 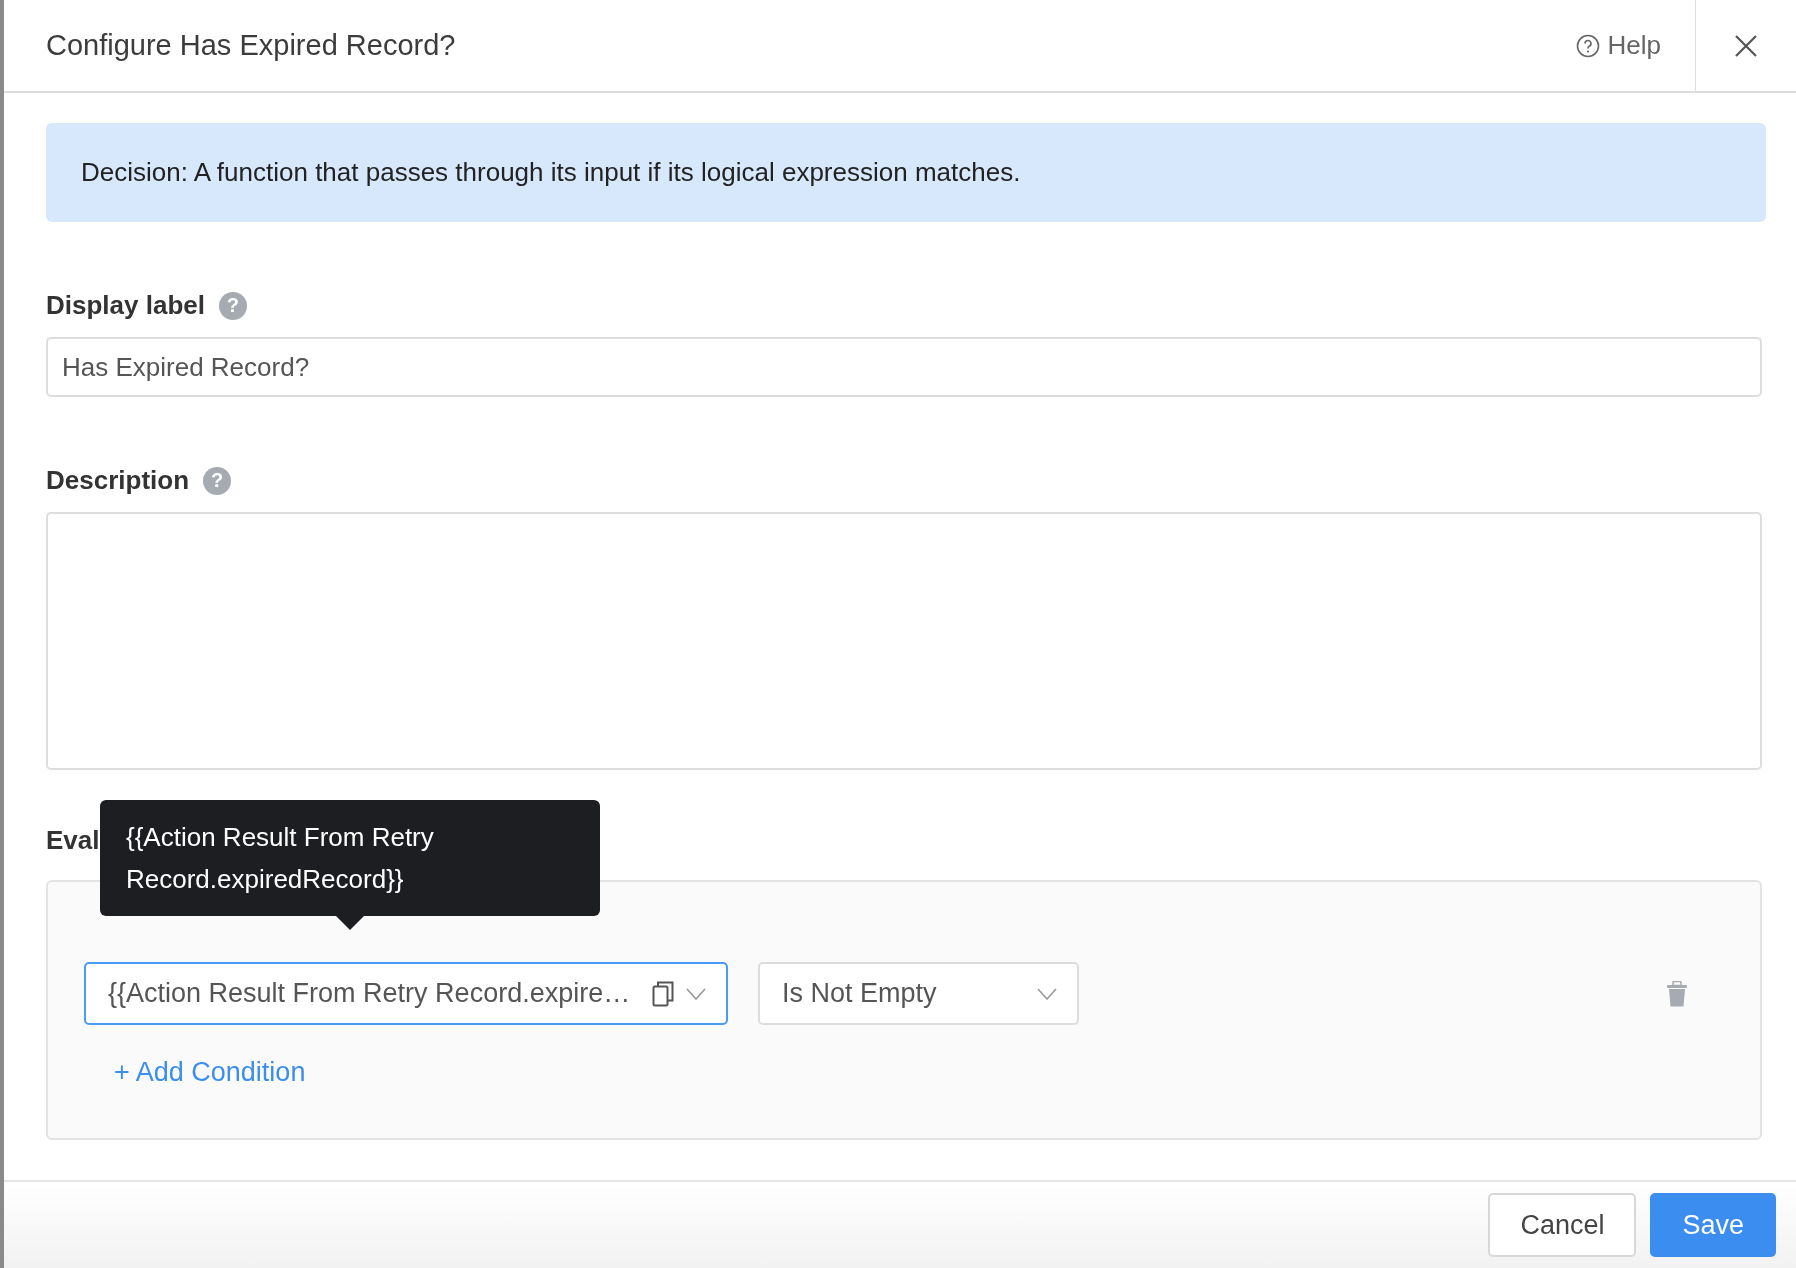 I want to click on help-link: Help, so click(x=1635, y=45).